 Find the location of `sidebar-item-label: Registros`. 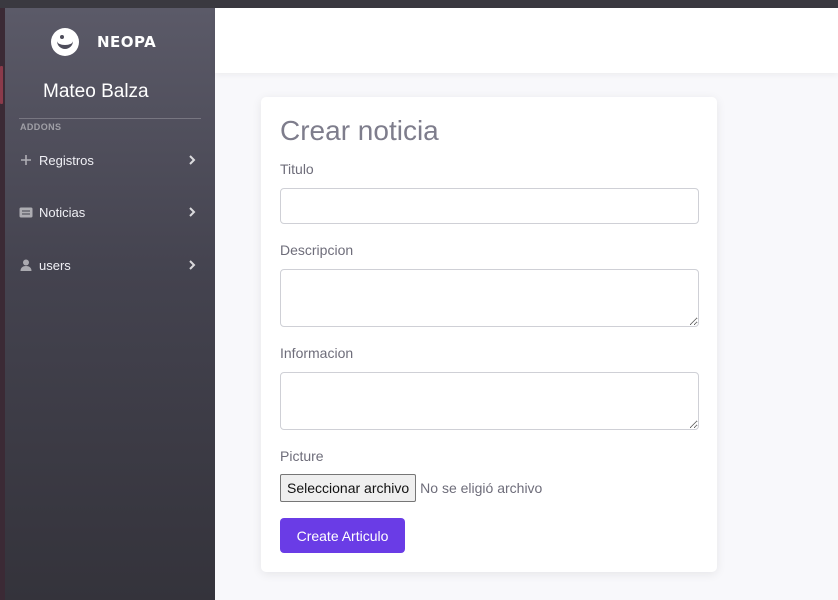

sidebar-item-label: Registros is located at coordinates (66, 160).